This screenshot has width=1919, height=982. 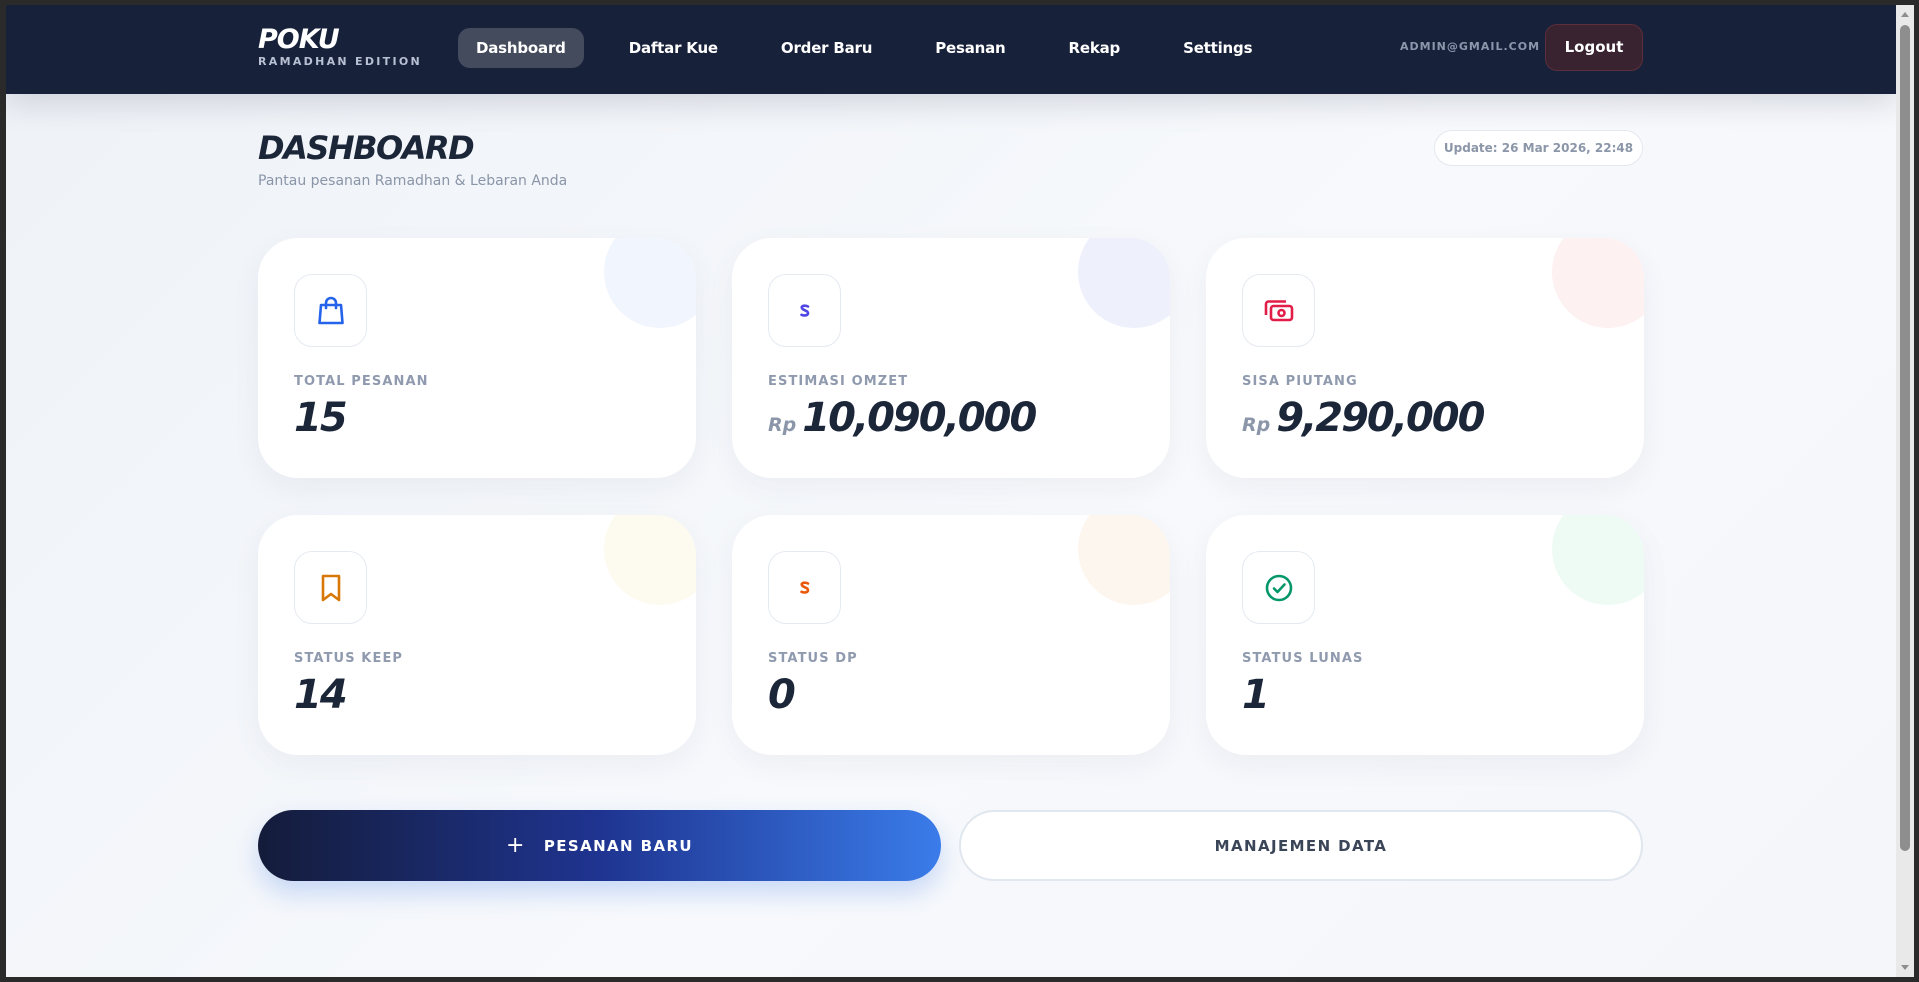 What do you see at coordinates (1217, 48) in the screenshot?
I see `nav-item-settings: Settings` at bounding box center [1217, 48].